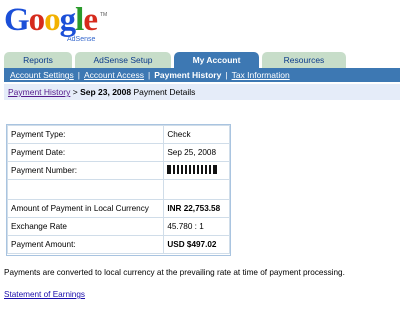  What do you see at coordinates (85, 244) in the screenshot?
I see `payment-amount-label: Payment Amount:` at bounding box center [85, 244].